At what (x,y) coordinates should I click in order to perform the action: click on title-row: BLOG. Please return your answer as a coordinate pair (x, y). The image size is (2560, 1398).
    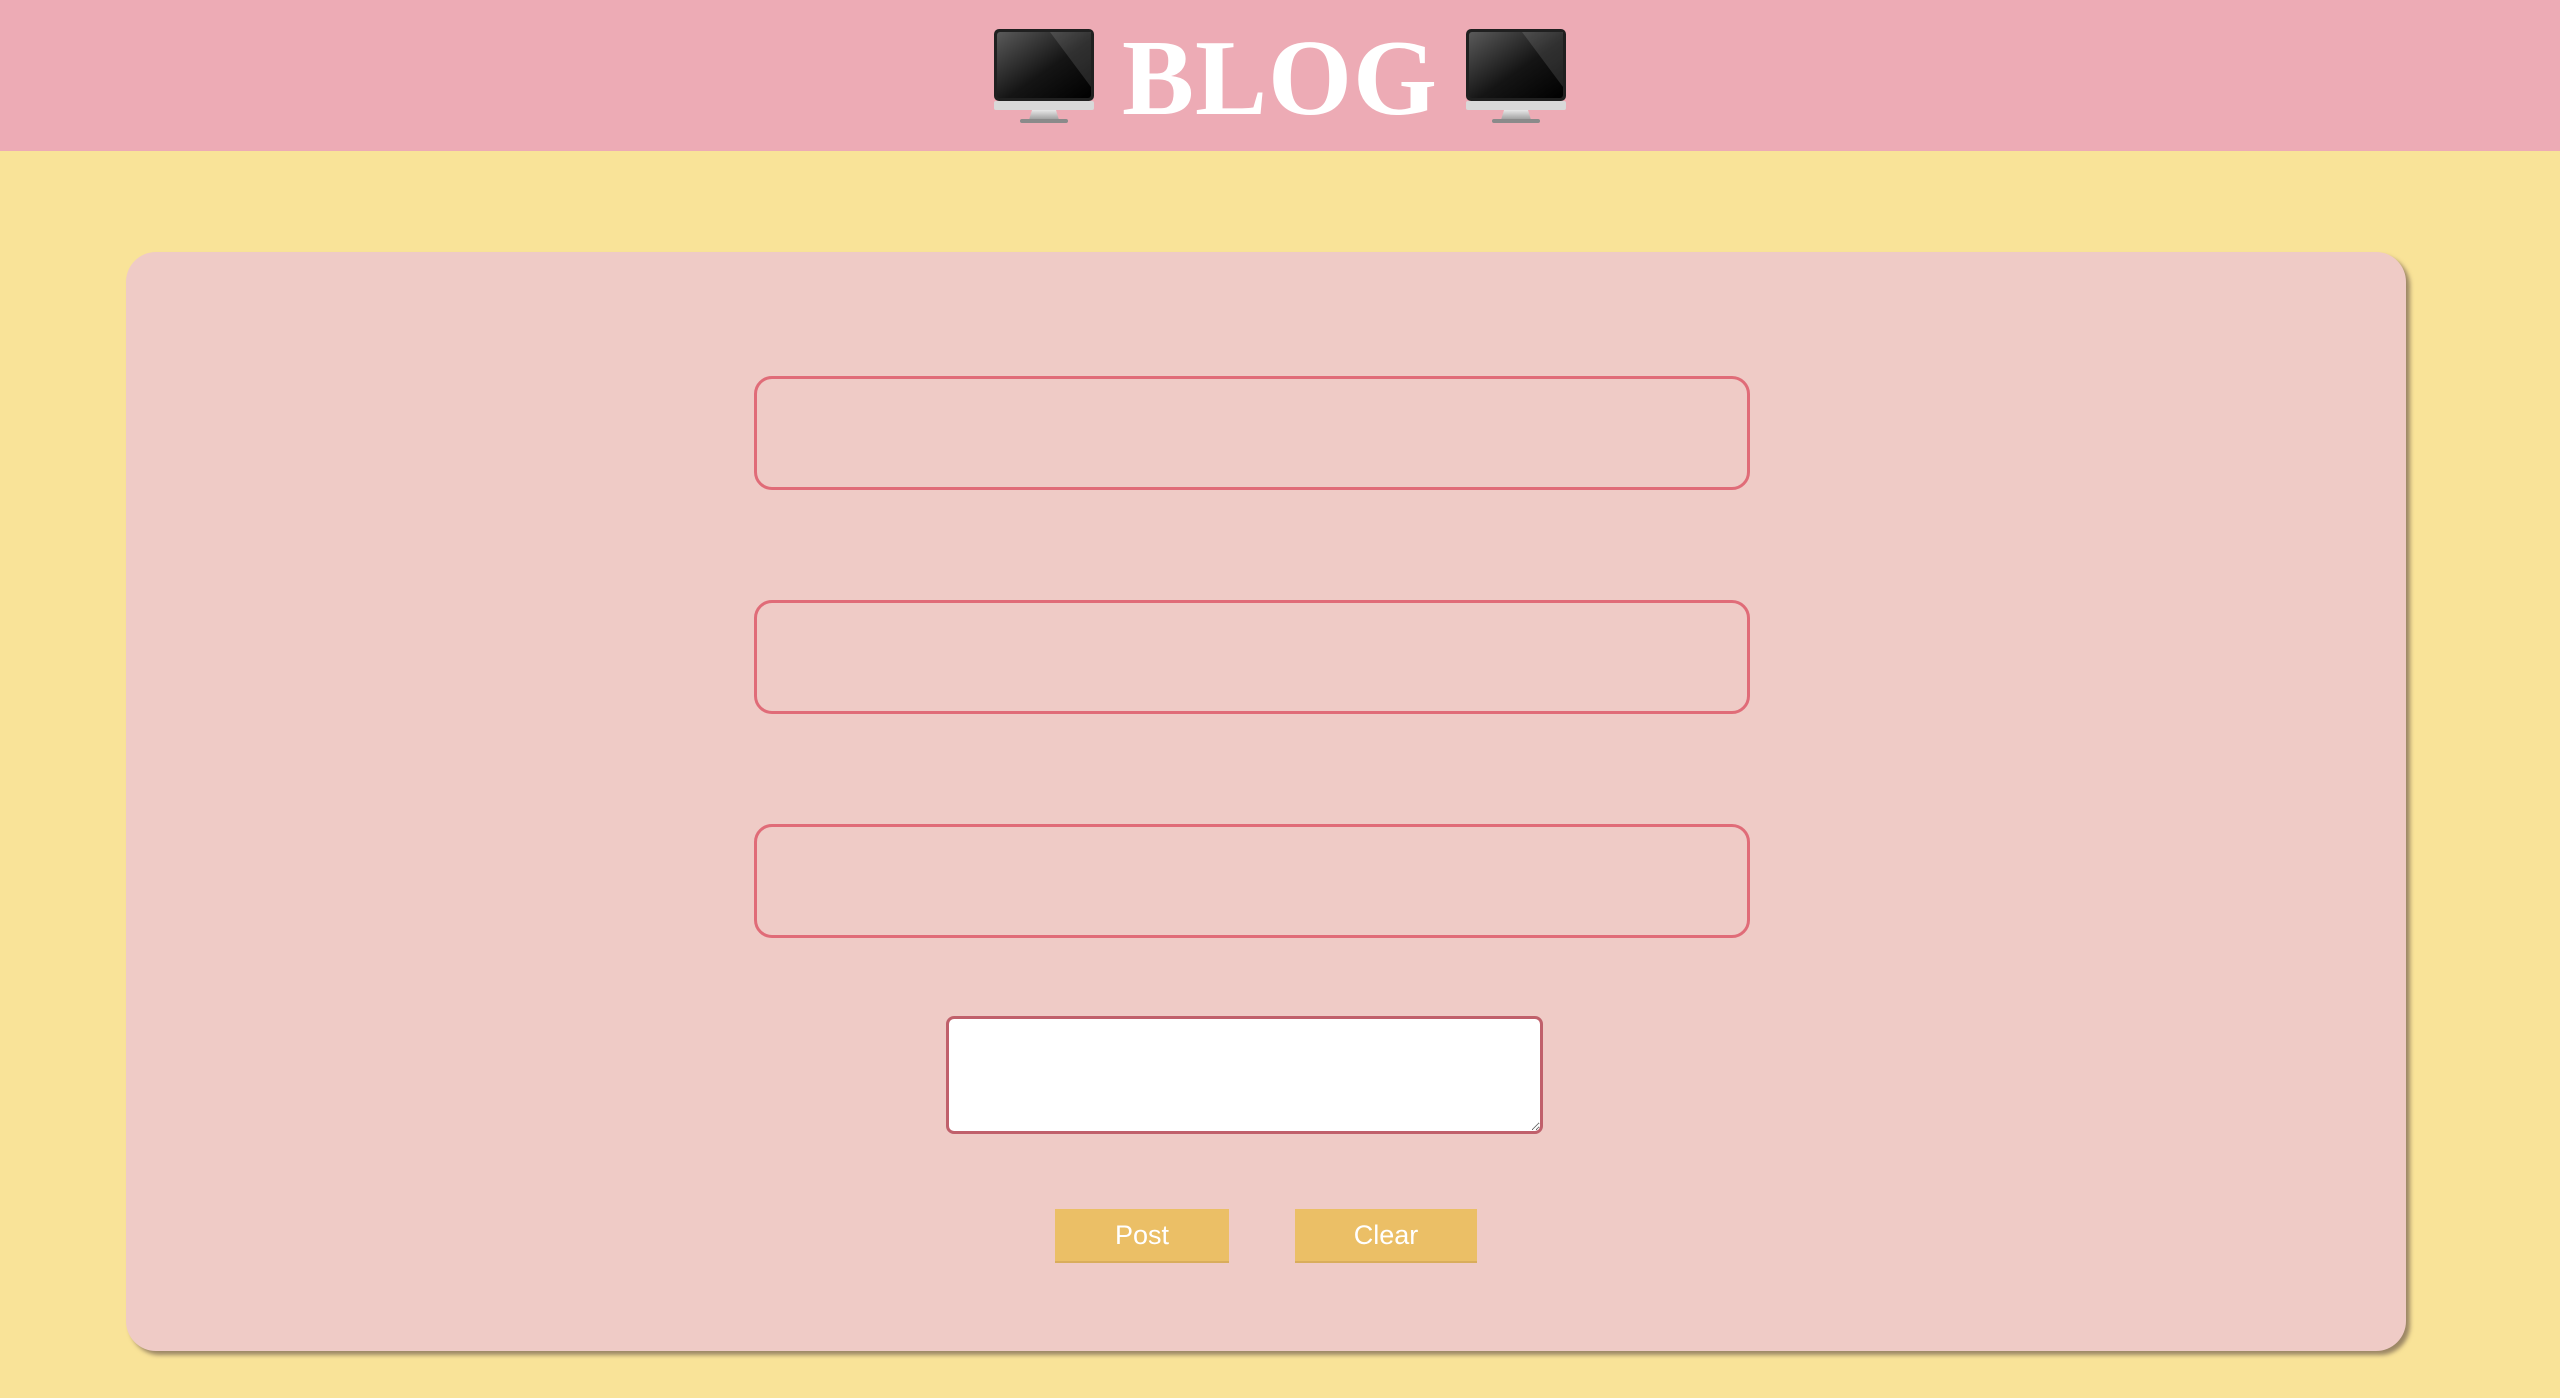
    Looking at the image, I should click on (1280, 76).